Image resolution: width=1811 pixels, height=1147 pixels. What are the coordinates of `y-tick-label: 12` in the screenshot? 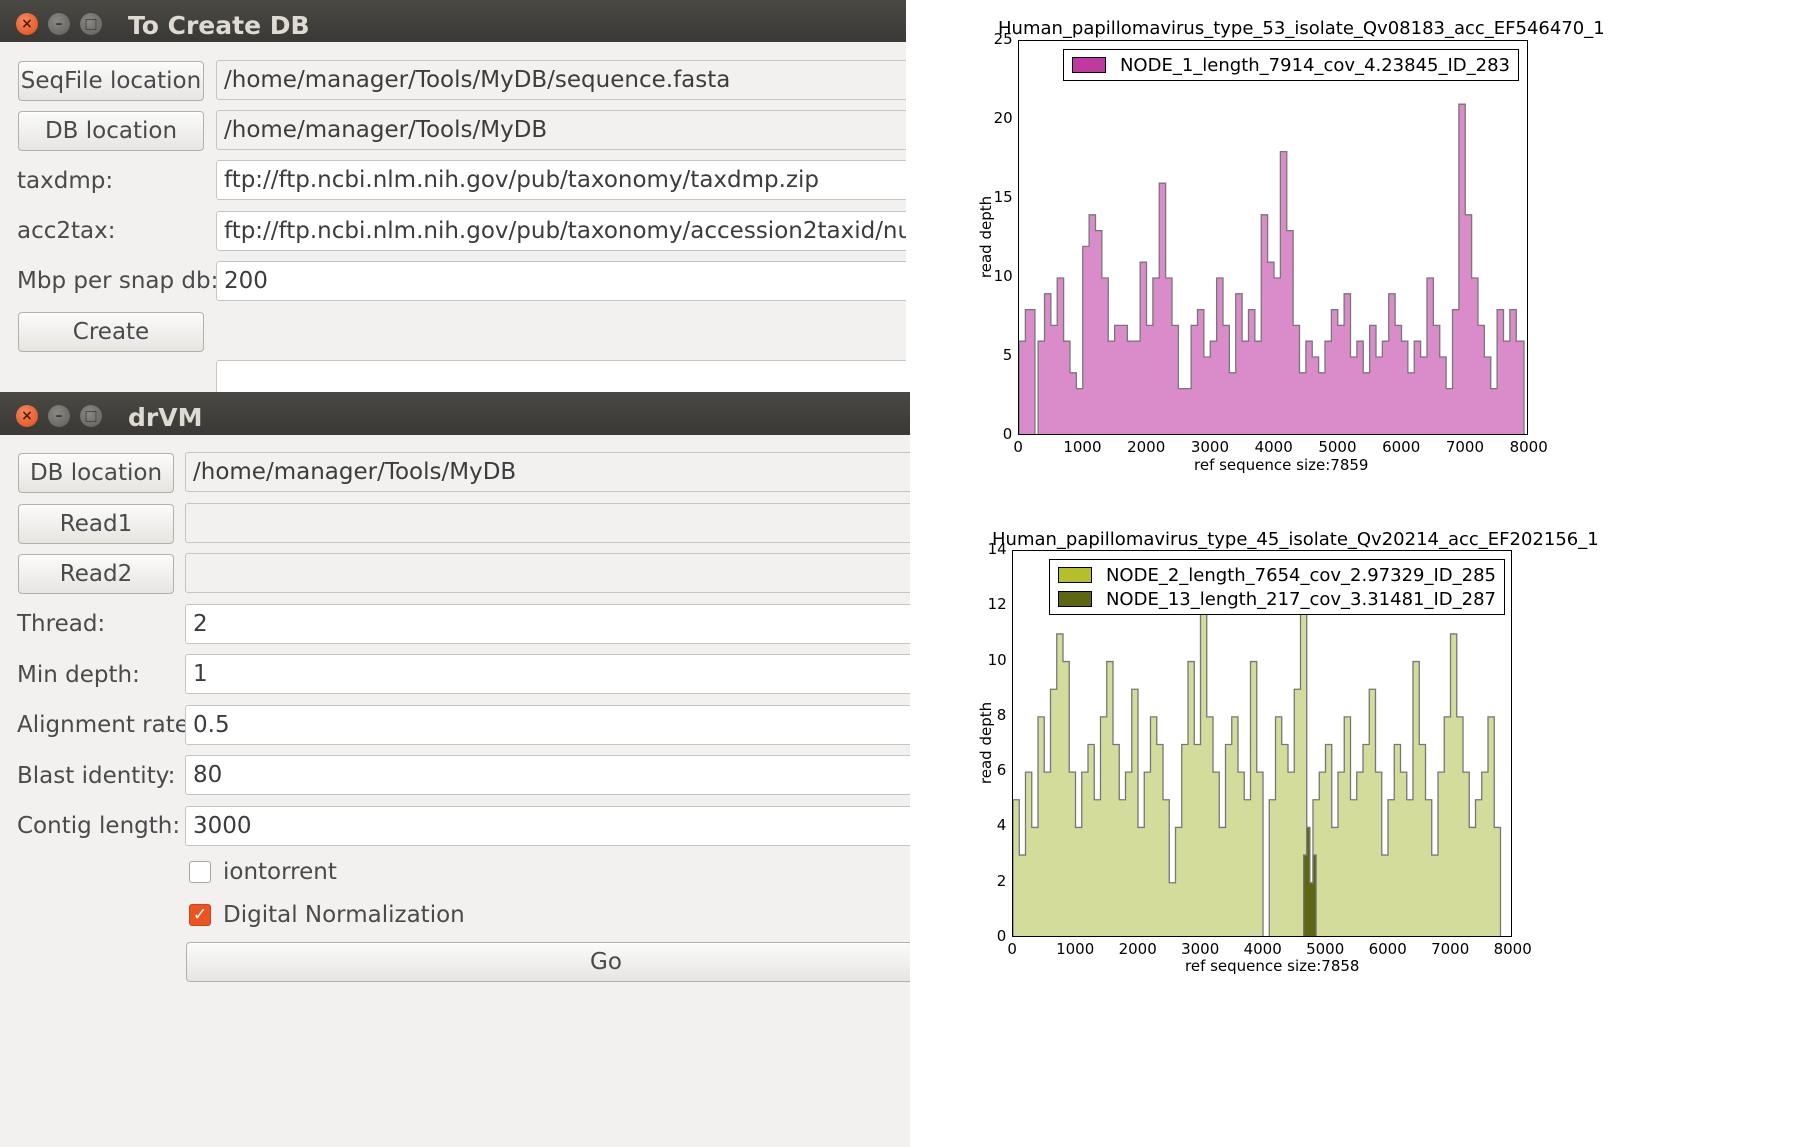 It's located at (997, 604).